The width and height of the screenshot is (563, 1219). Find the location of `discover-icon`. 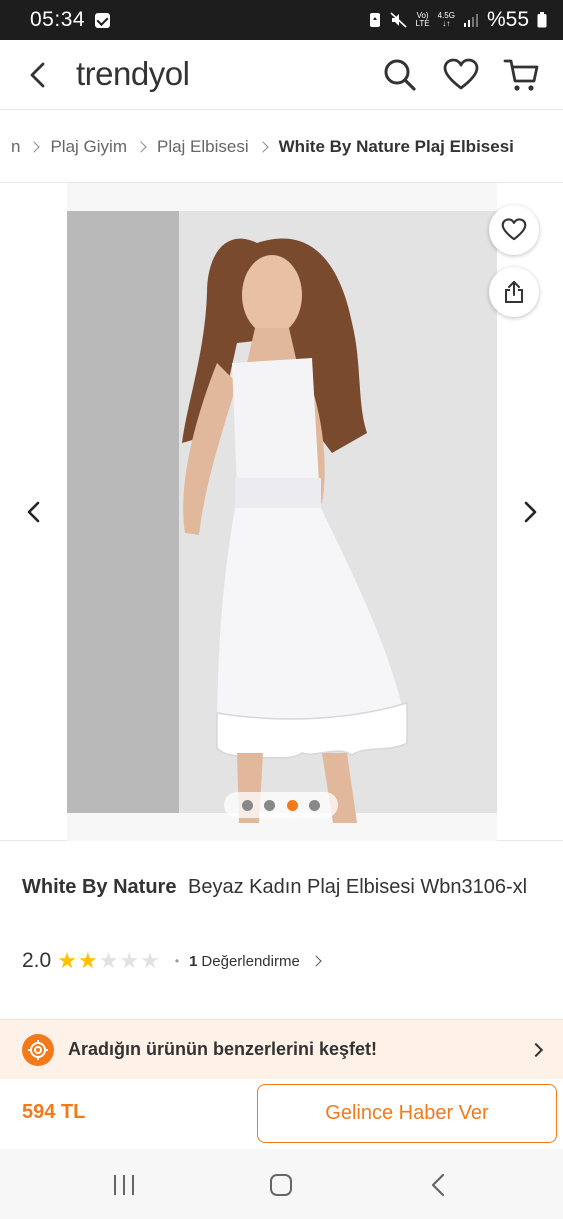

discover-icon is located at coordinates (38, 1049).